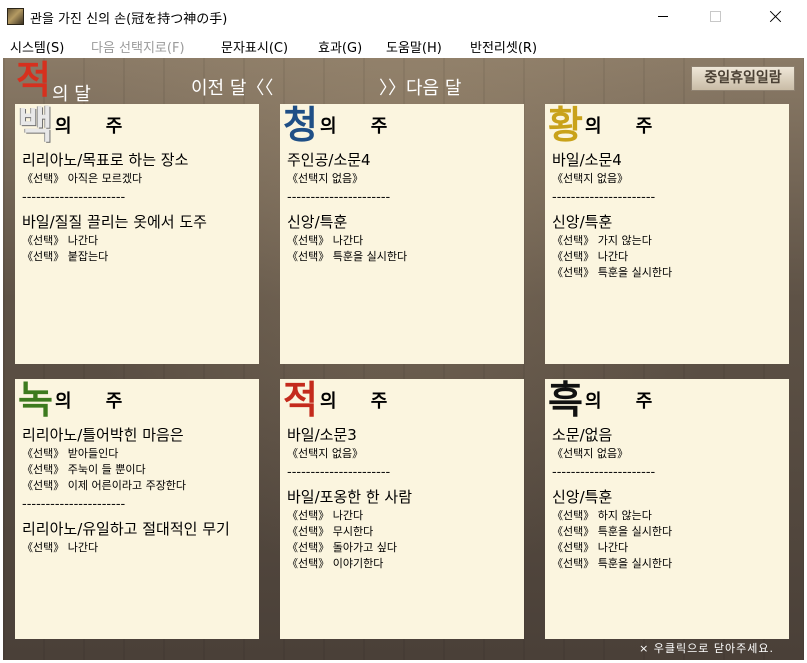 This screenshot has width=807, height=663. What do you see at coordinates (322, 435) in the screenshot?
I see `event-title: 바일/소문3` at bounding box center [322, 435].